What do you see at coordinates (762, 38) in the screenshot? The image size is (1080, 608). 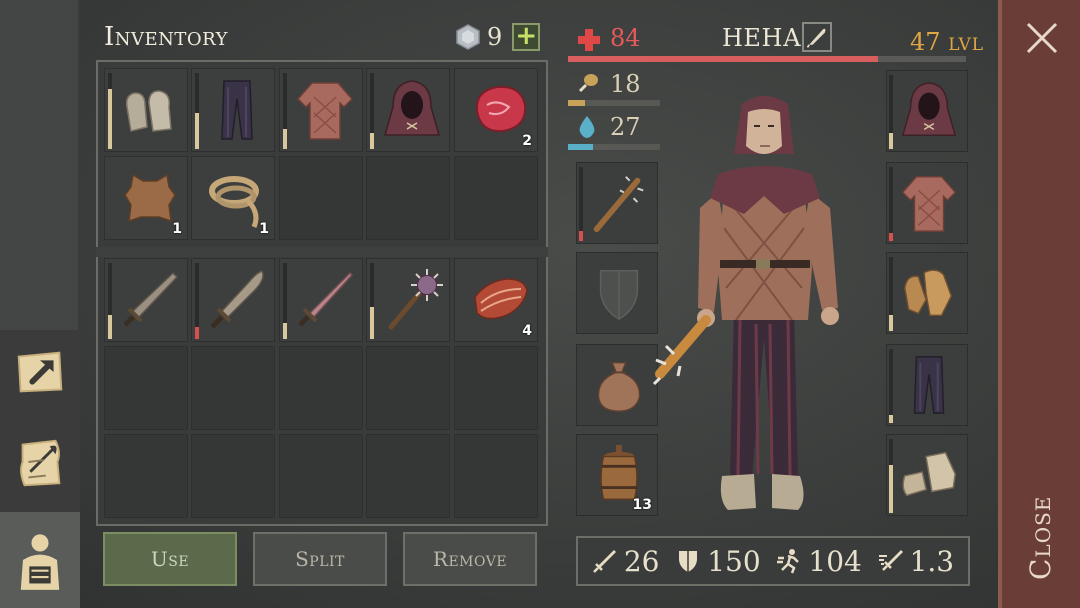 I see `character-name: НЕНА` at bounding box center [762, 38].